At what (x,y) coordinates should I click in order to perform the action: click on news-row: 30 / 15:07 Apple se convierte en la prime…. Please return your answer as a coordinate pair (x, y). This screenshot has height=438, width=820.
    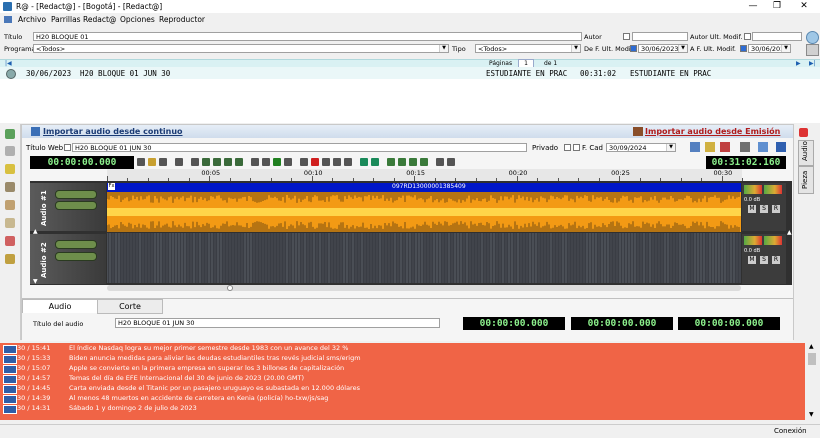
    Looking at the image, I should click on (402, 369).